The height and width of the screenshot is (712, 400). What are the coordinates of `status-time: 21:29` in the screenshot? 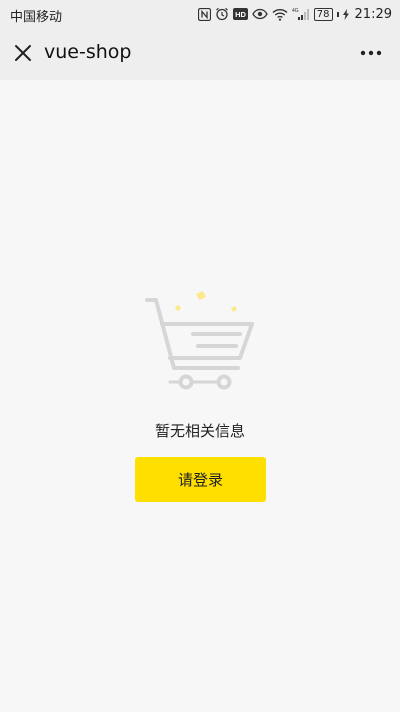 It's located at (373, 14).